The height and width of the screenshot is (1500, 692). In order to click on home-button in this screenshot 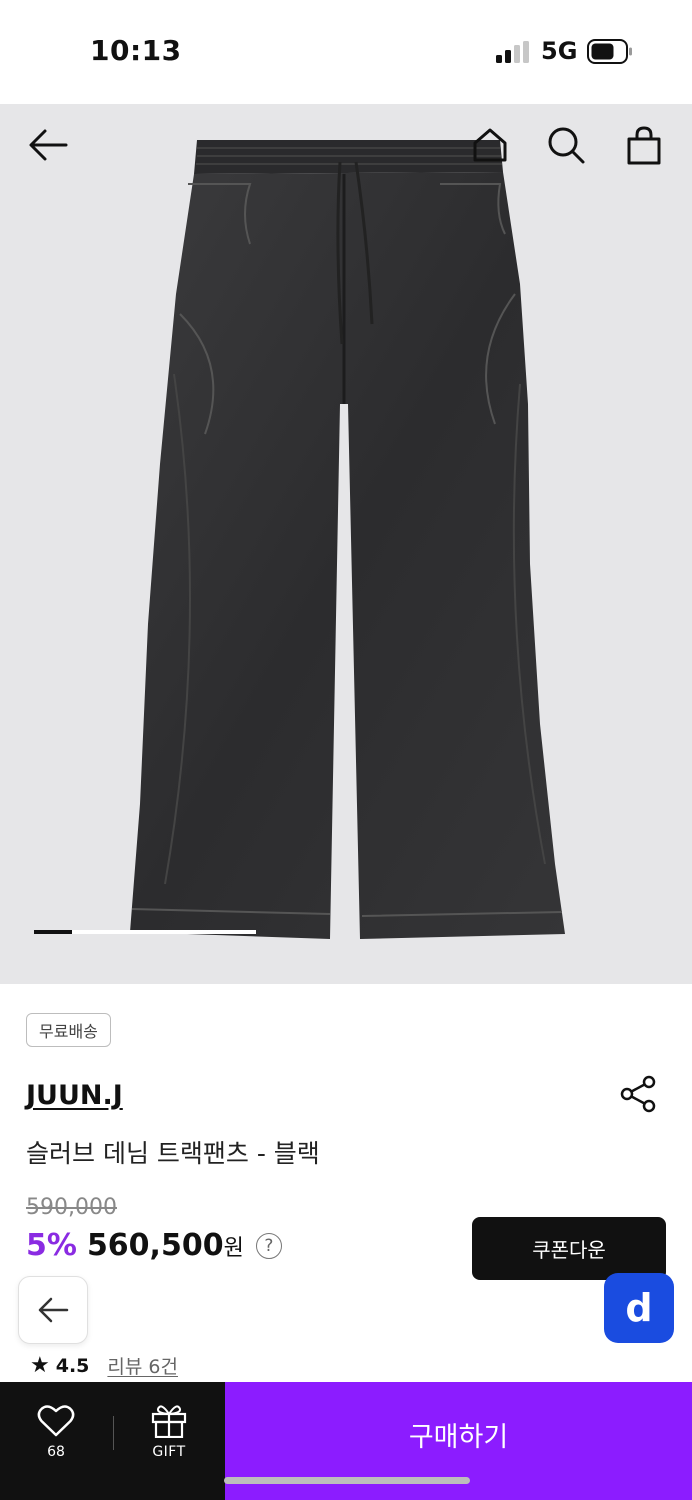, I will do `click(490, 145)`.